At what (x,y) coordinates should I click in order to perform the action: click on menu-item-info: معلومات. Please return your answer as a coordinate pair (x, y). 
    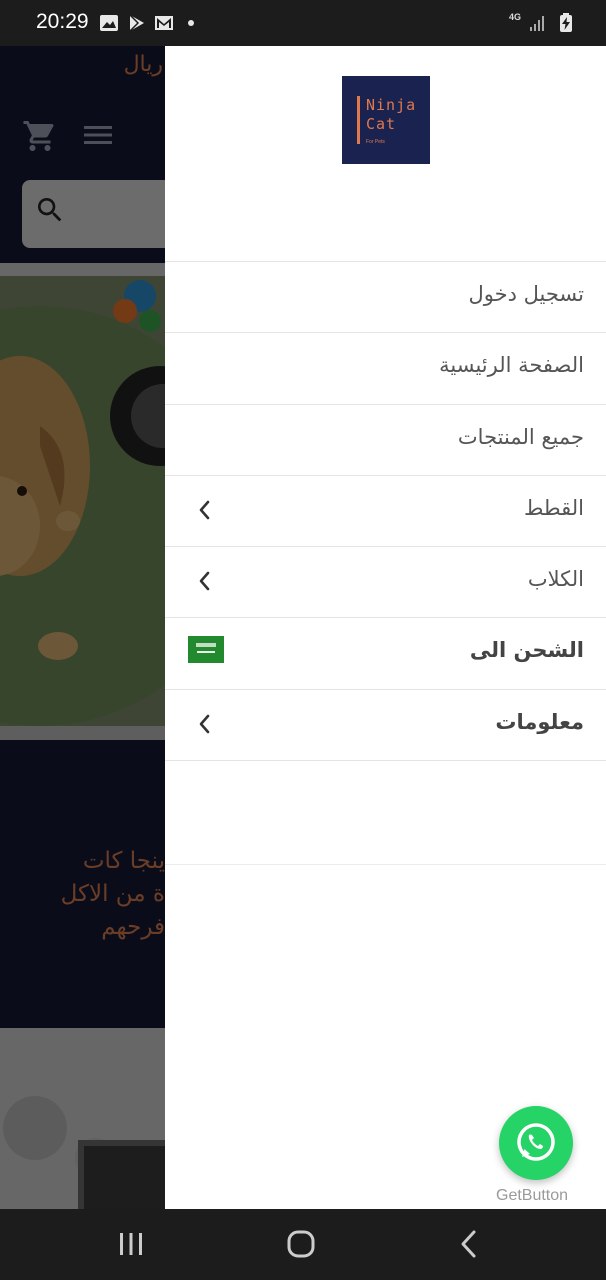
    Looking at the image, I should click on (385, 726).